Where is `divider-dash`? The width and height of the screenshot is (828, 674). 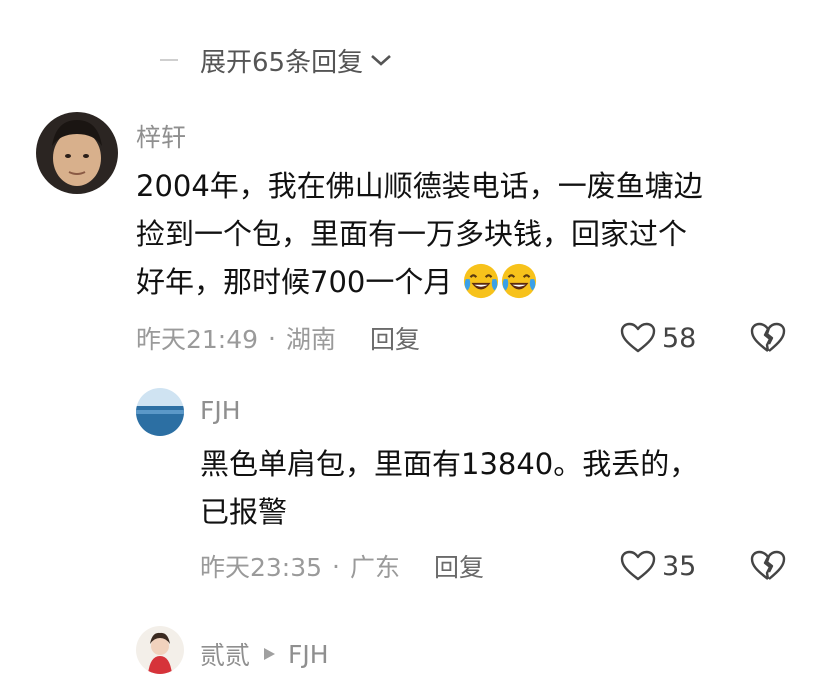
divider-dash is located at coordinates (169, 60).